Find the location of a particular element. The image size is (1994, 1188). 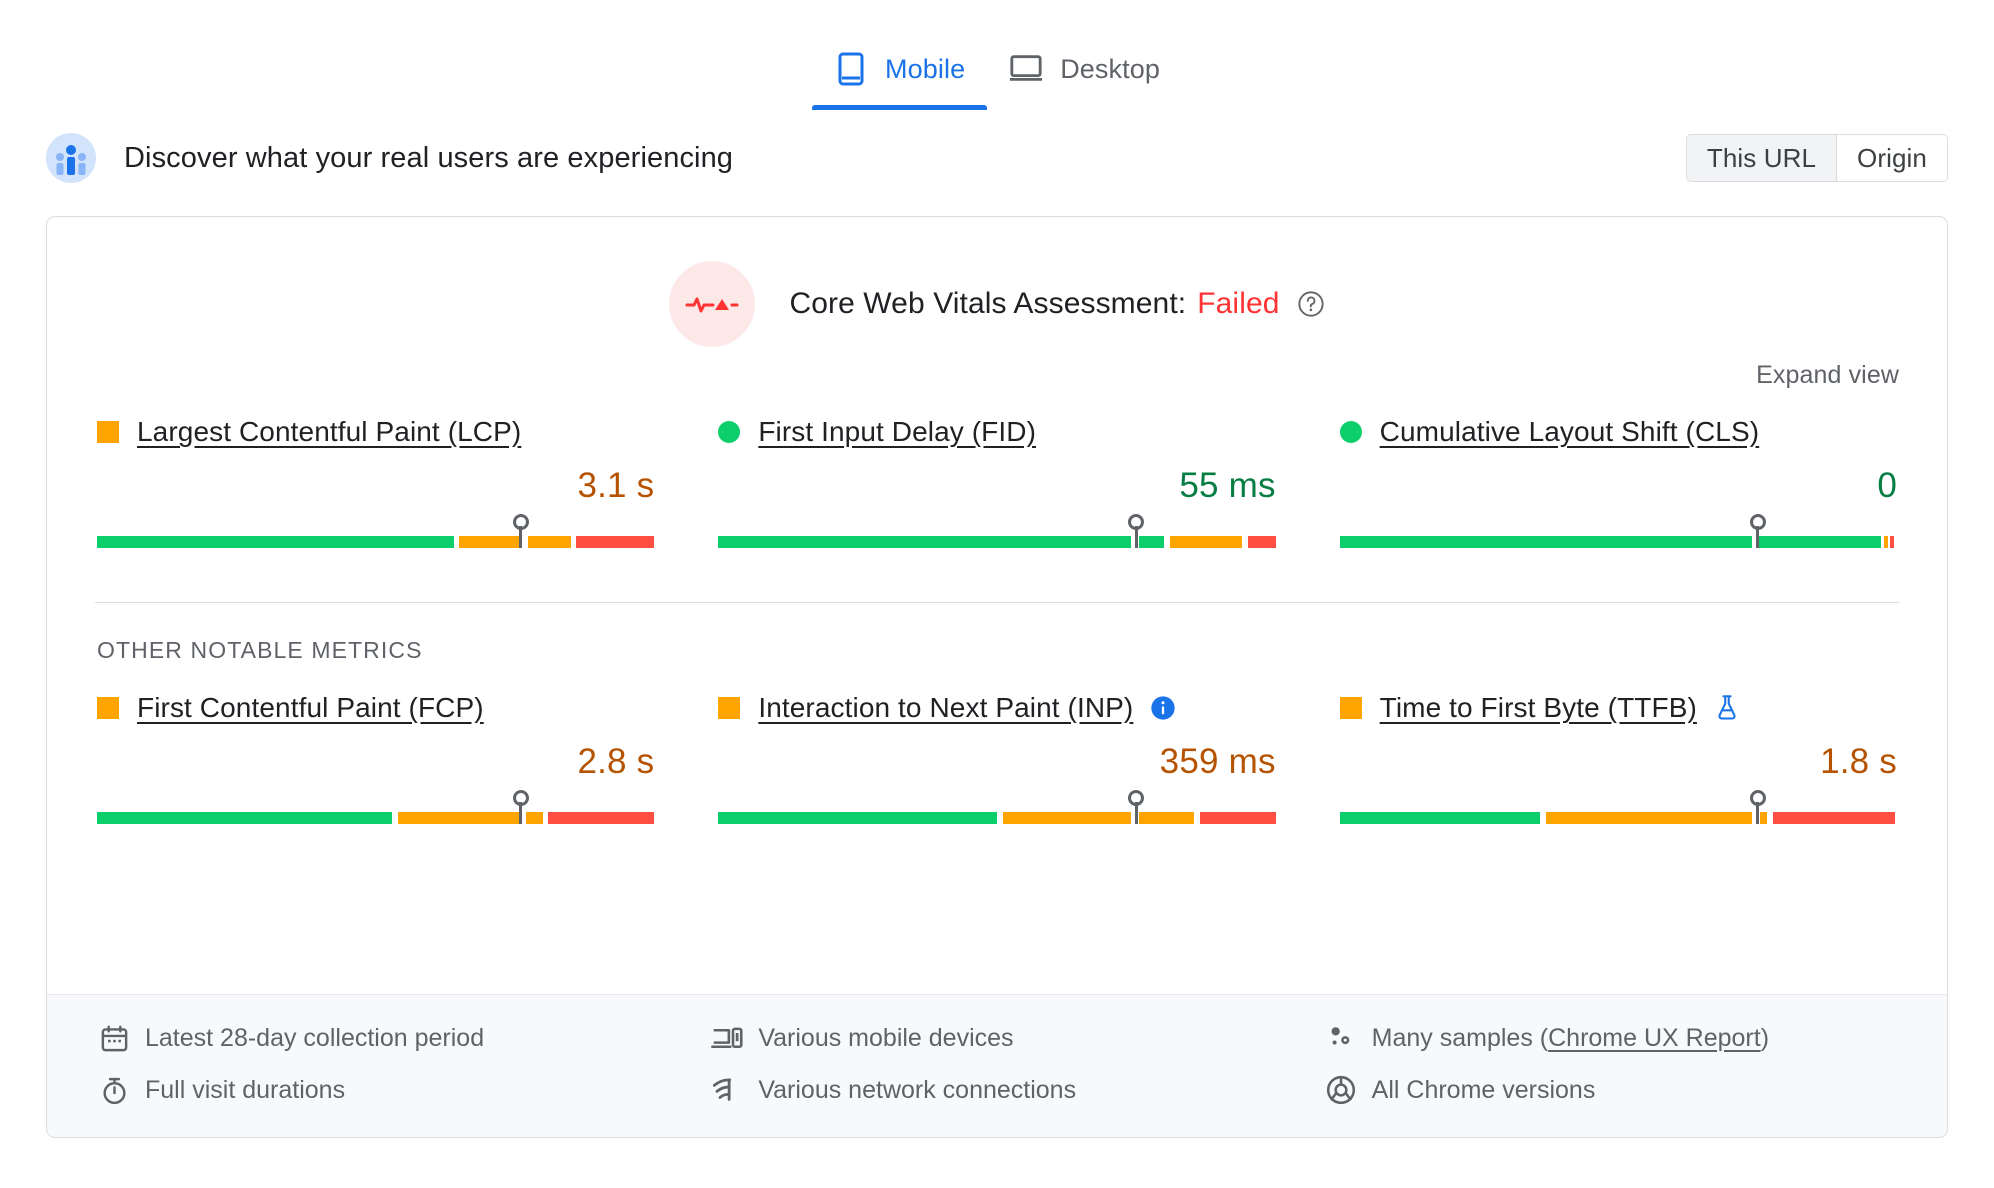

footer-text-suffix: ) is located at coordinates (1765, 1037).